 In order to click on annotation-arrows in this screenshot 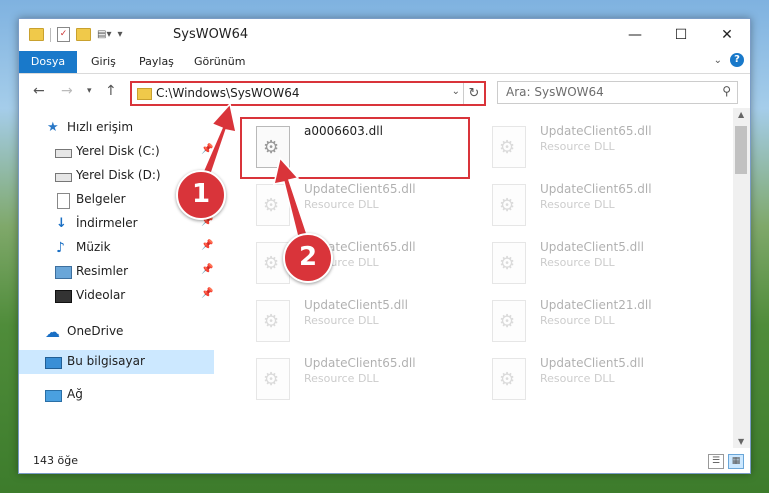, I will do `click(252, 172)`.